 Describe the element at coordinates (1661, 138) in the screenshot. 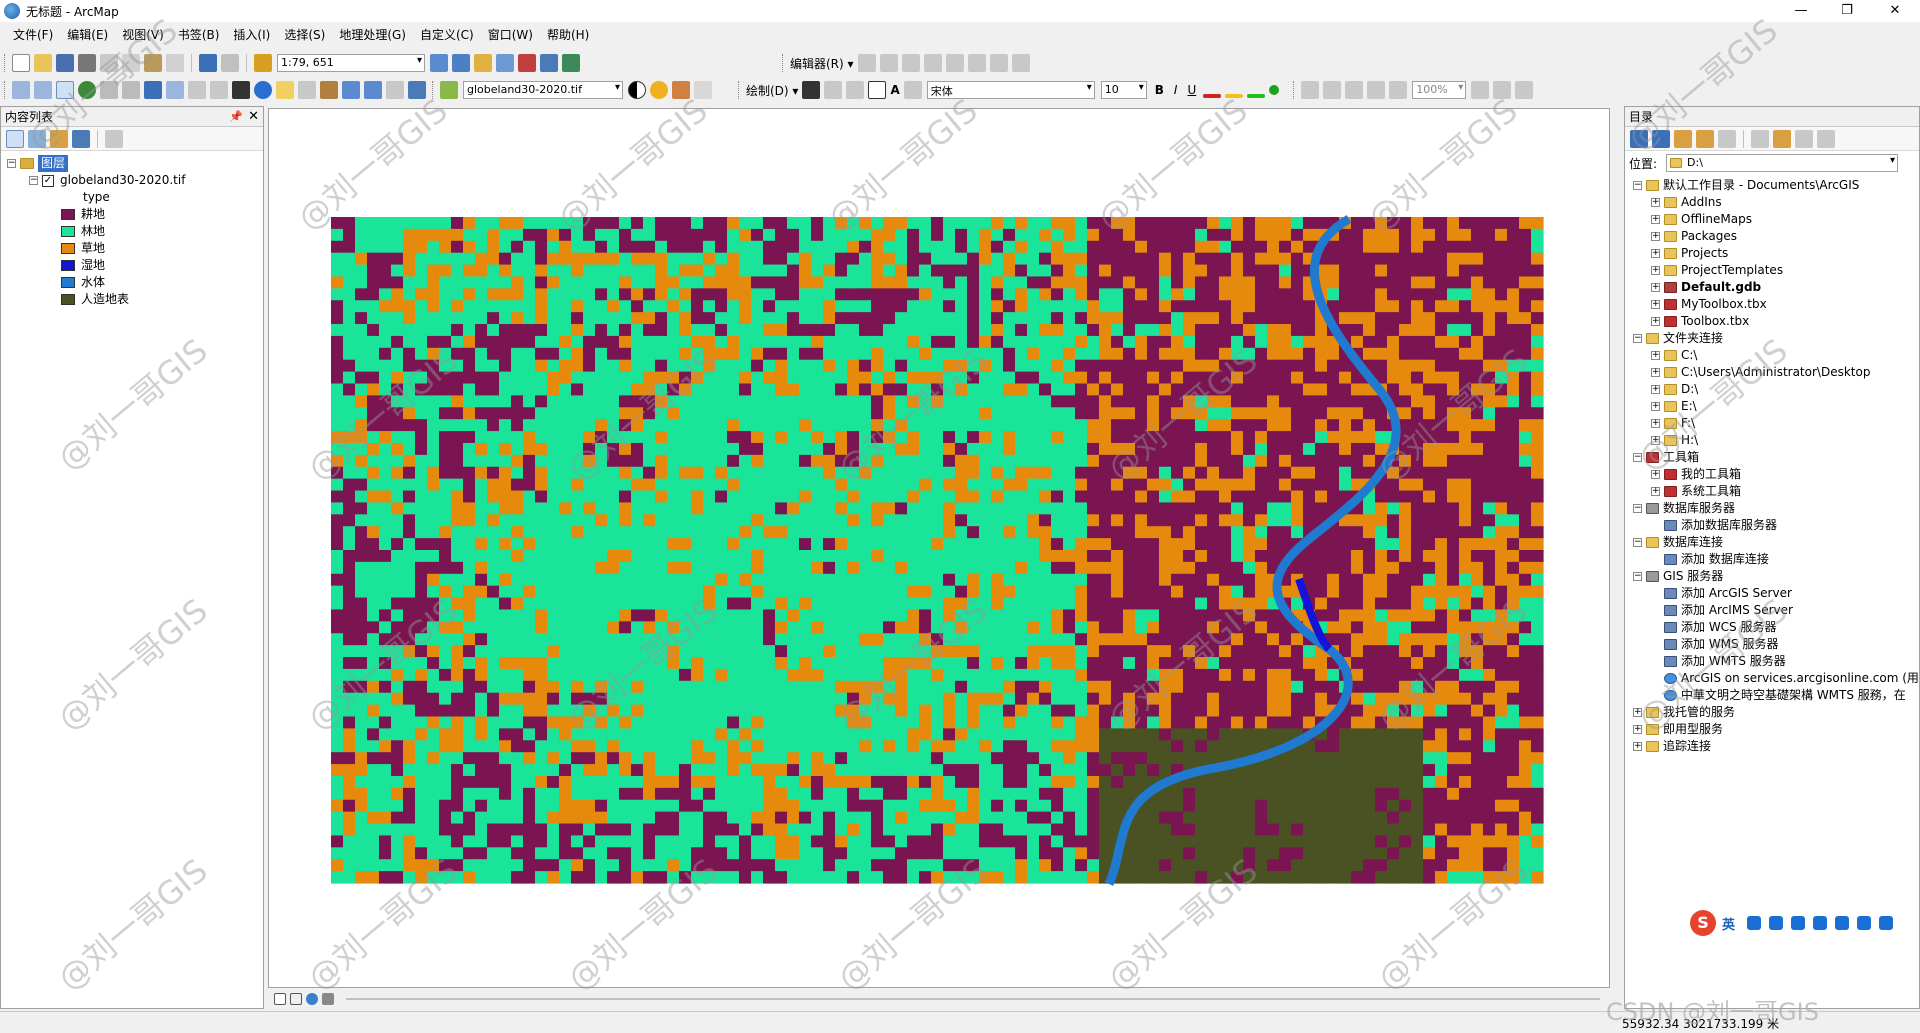

I see `forward-icon` at that location.